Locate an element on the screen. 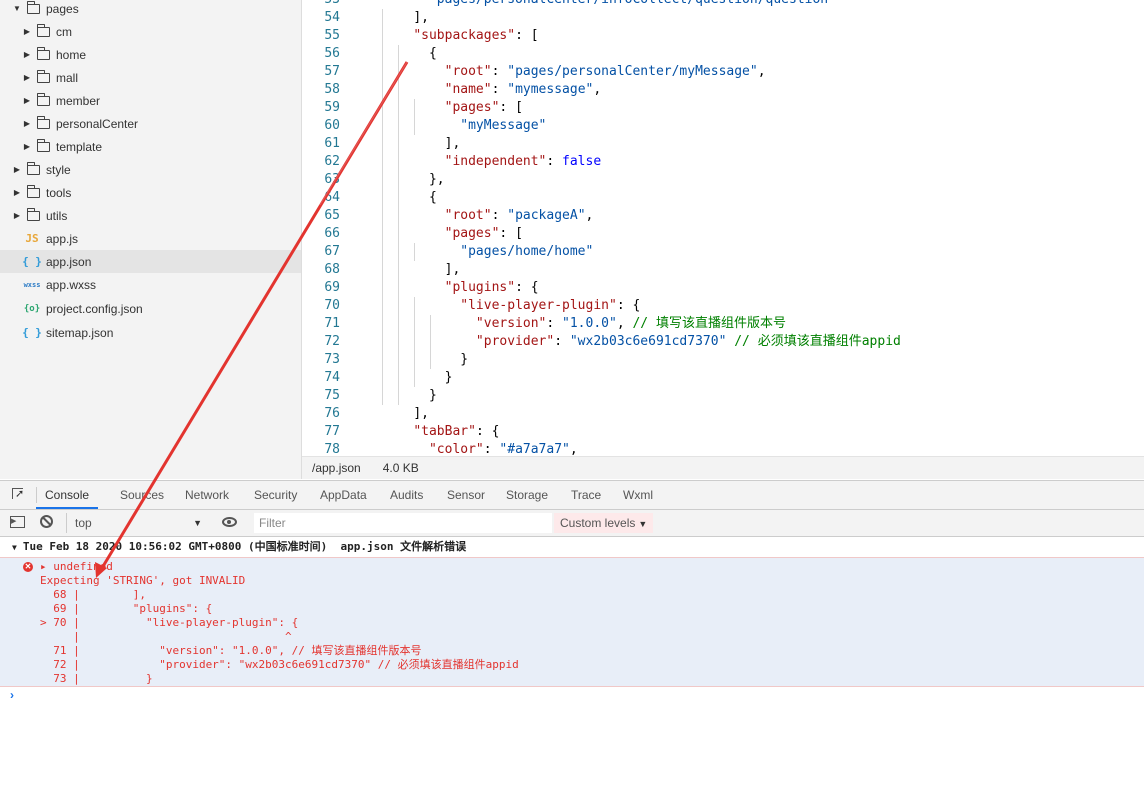 The width and height of the screenshot is (1144, 801). code-token: "tabBar" is located at coordinates (444, 431).